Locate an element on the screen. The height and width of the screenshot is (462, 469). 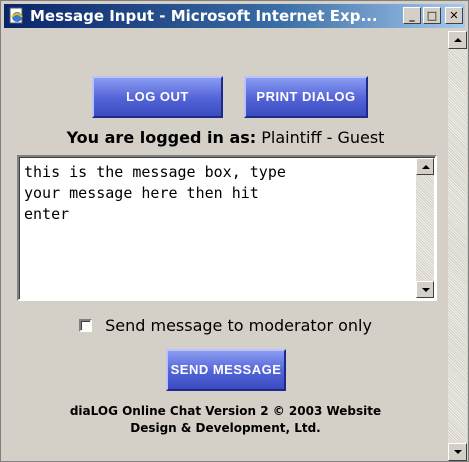
send-message-button: SEND MESSAGE is located at coordinates (226, 370).